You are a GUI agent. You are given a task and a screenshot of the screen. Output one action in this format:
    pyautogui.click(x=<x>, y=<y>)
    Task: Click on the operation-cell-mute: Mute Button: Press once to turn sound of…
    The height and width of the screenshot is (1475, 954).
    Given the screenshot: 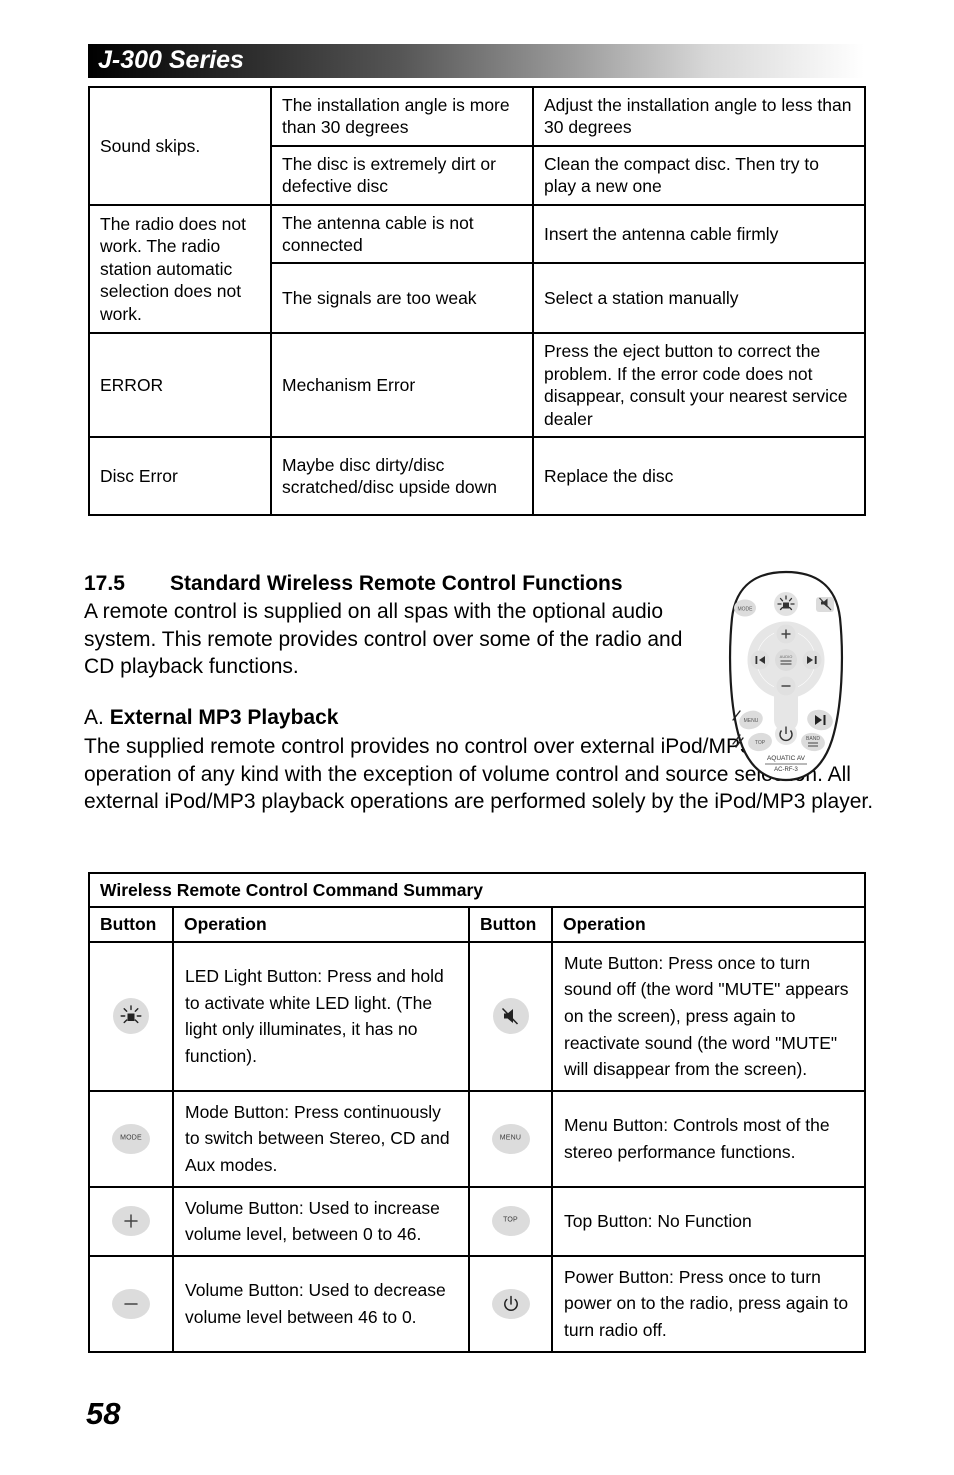 What is the action you would take?
    pyautogui.click(x=708, y=1016)
    